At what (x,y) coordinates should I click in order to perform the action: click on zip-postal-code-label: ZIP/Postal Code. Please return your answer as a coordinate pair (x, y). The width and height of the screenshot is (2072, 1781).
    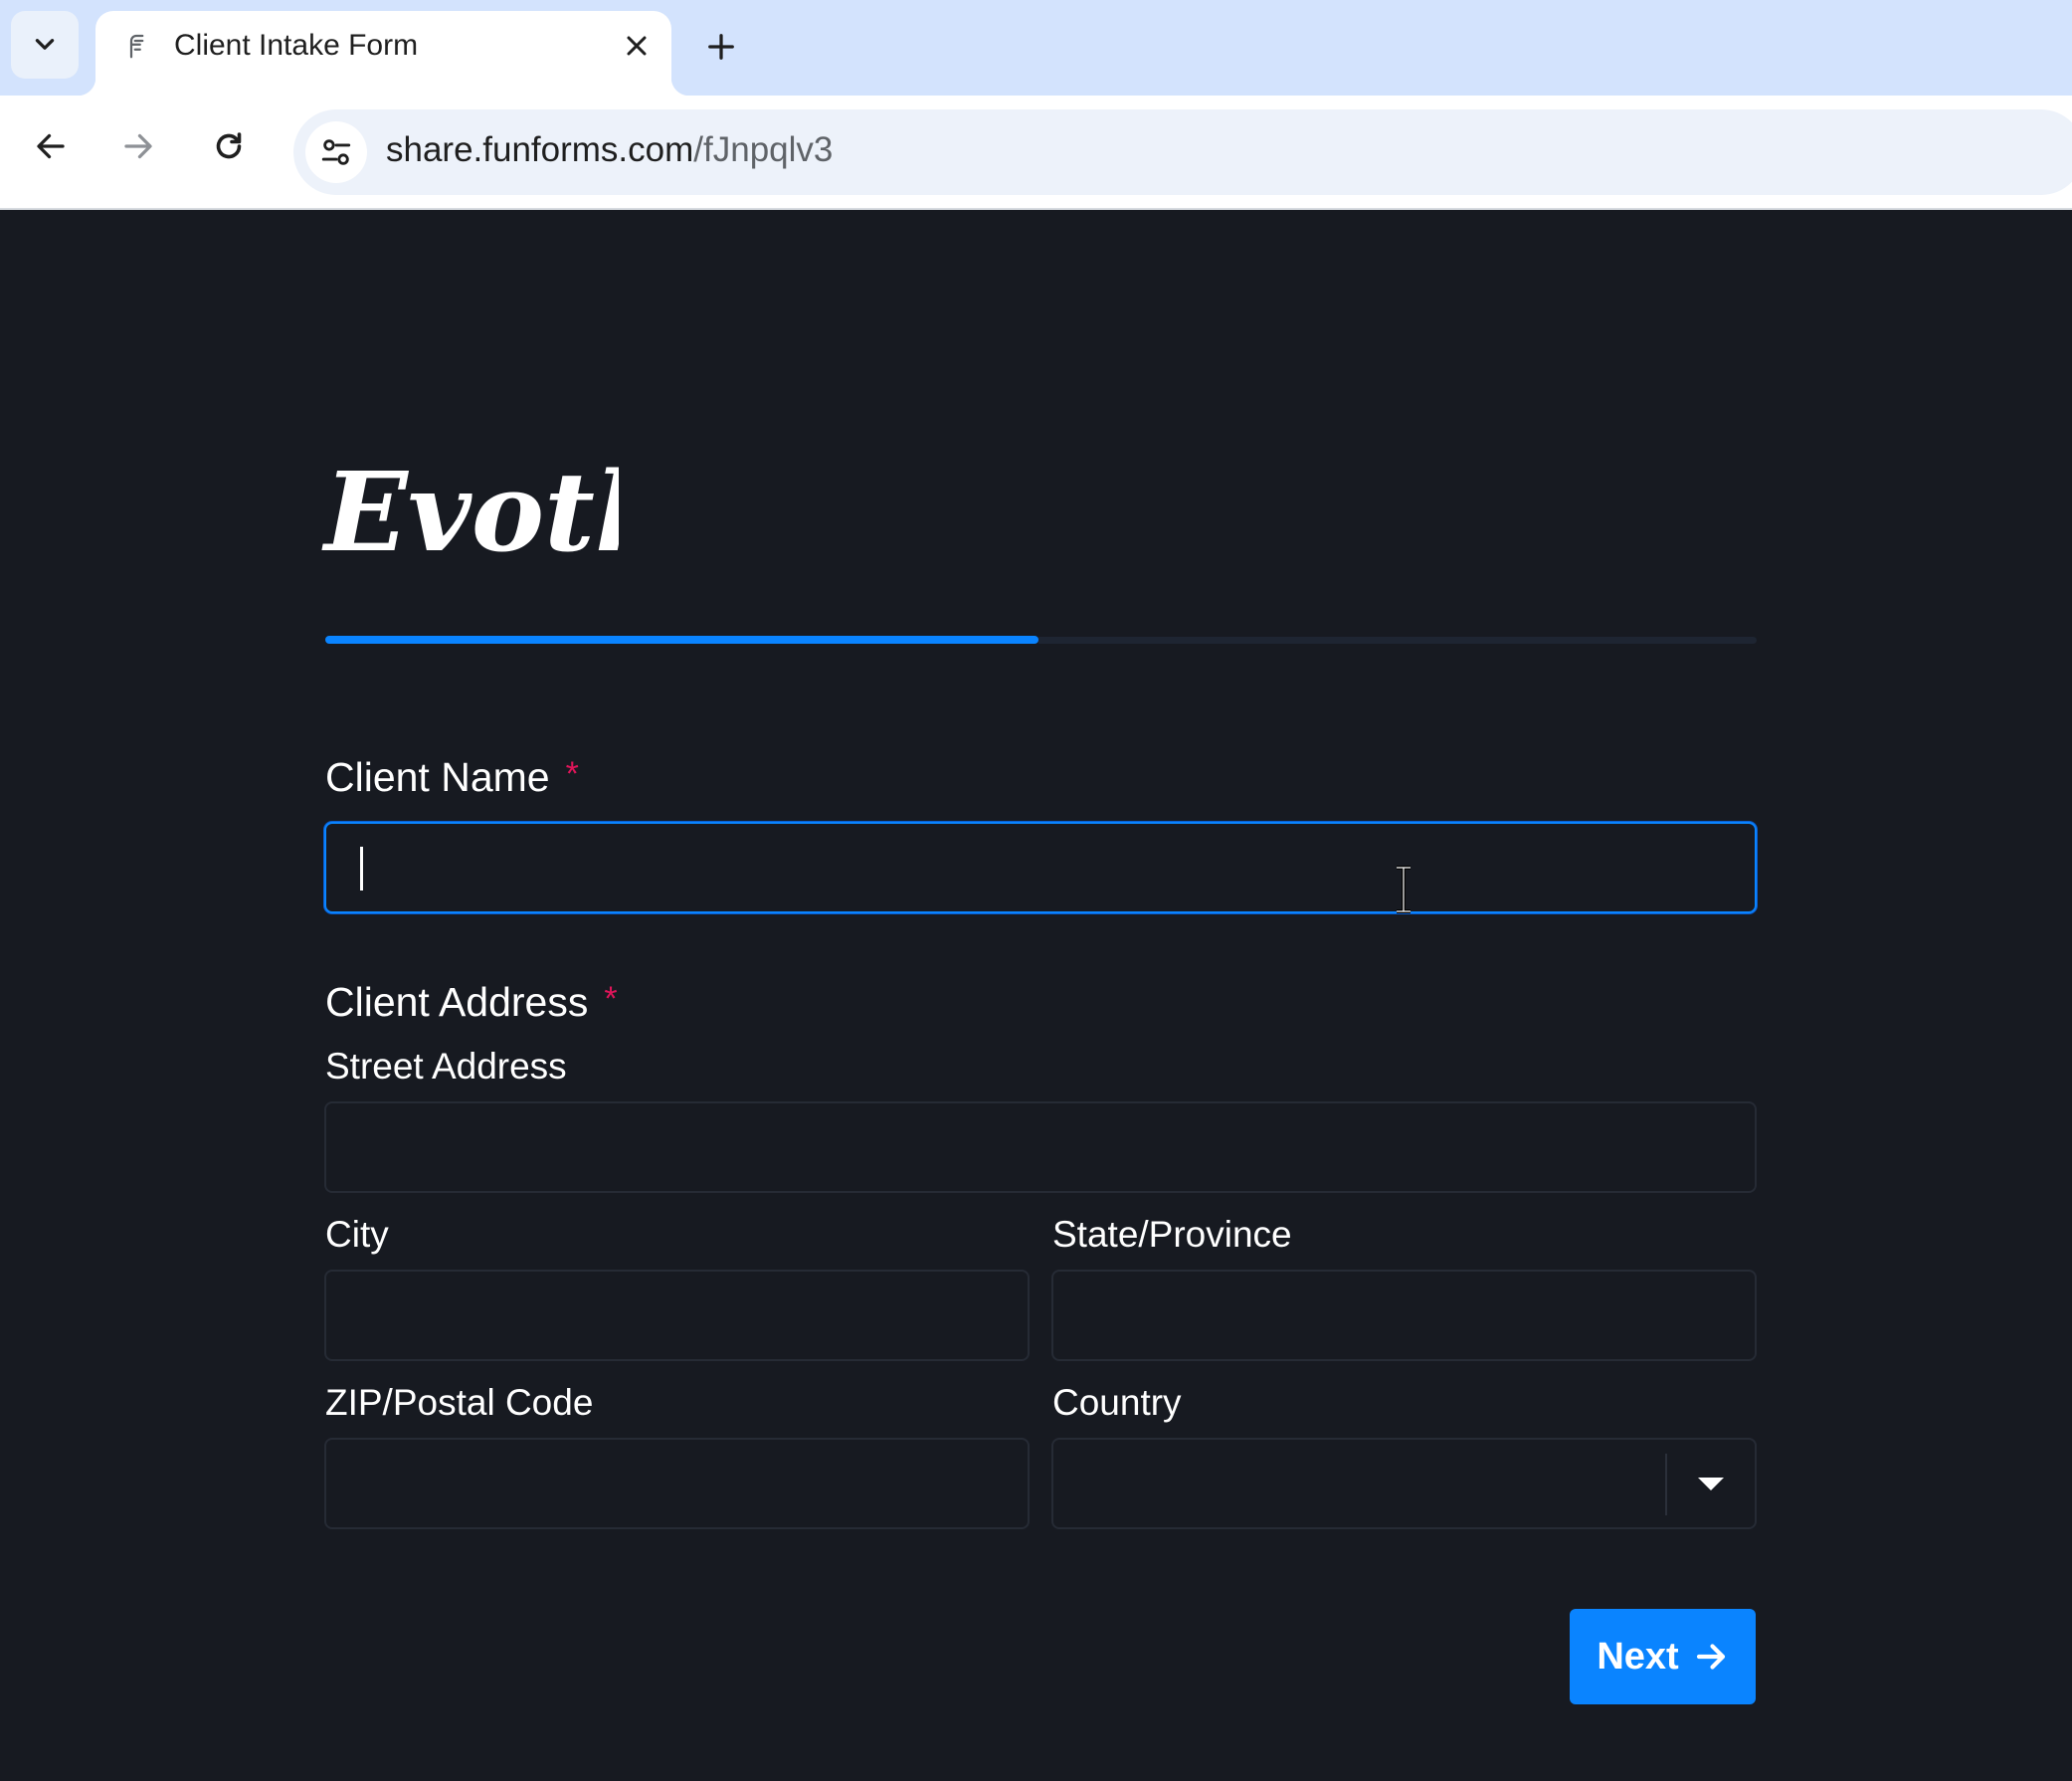
    Looking at the image, I should click on (459, 1402).